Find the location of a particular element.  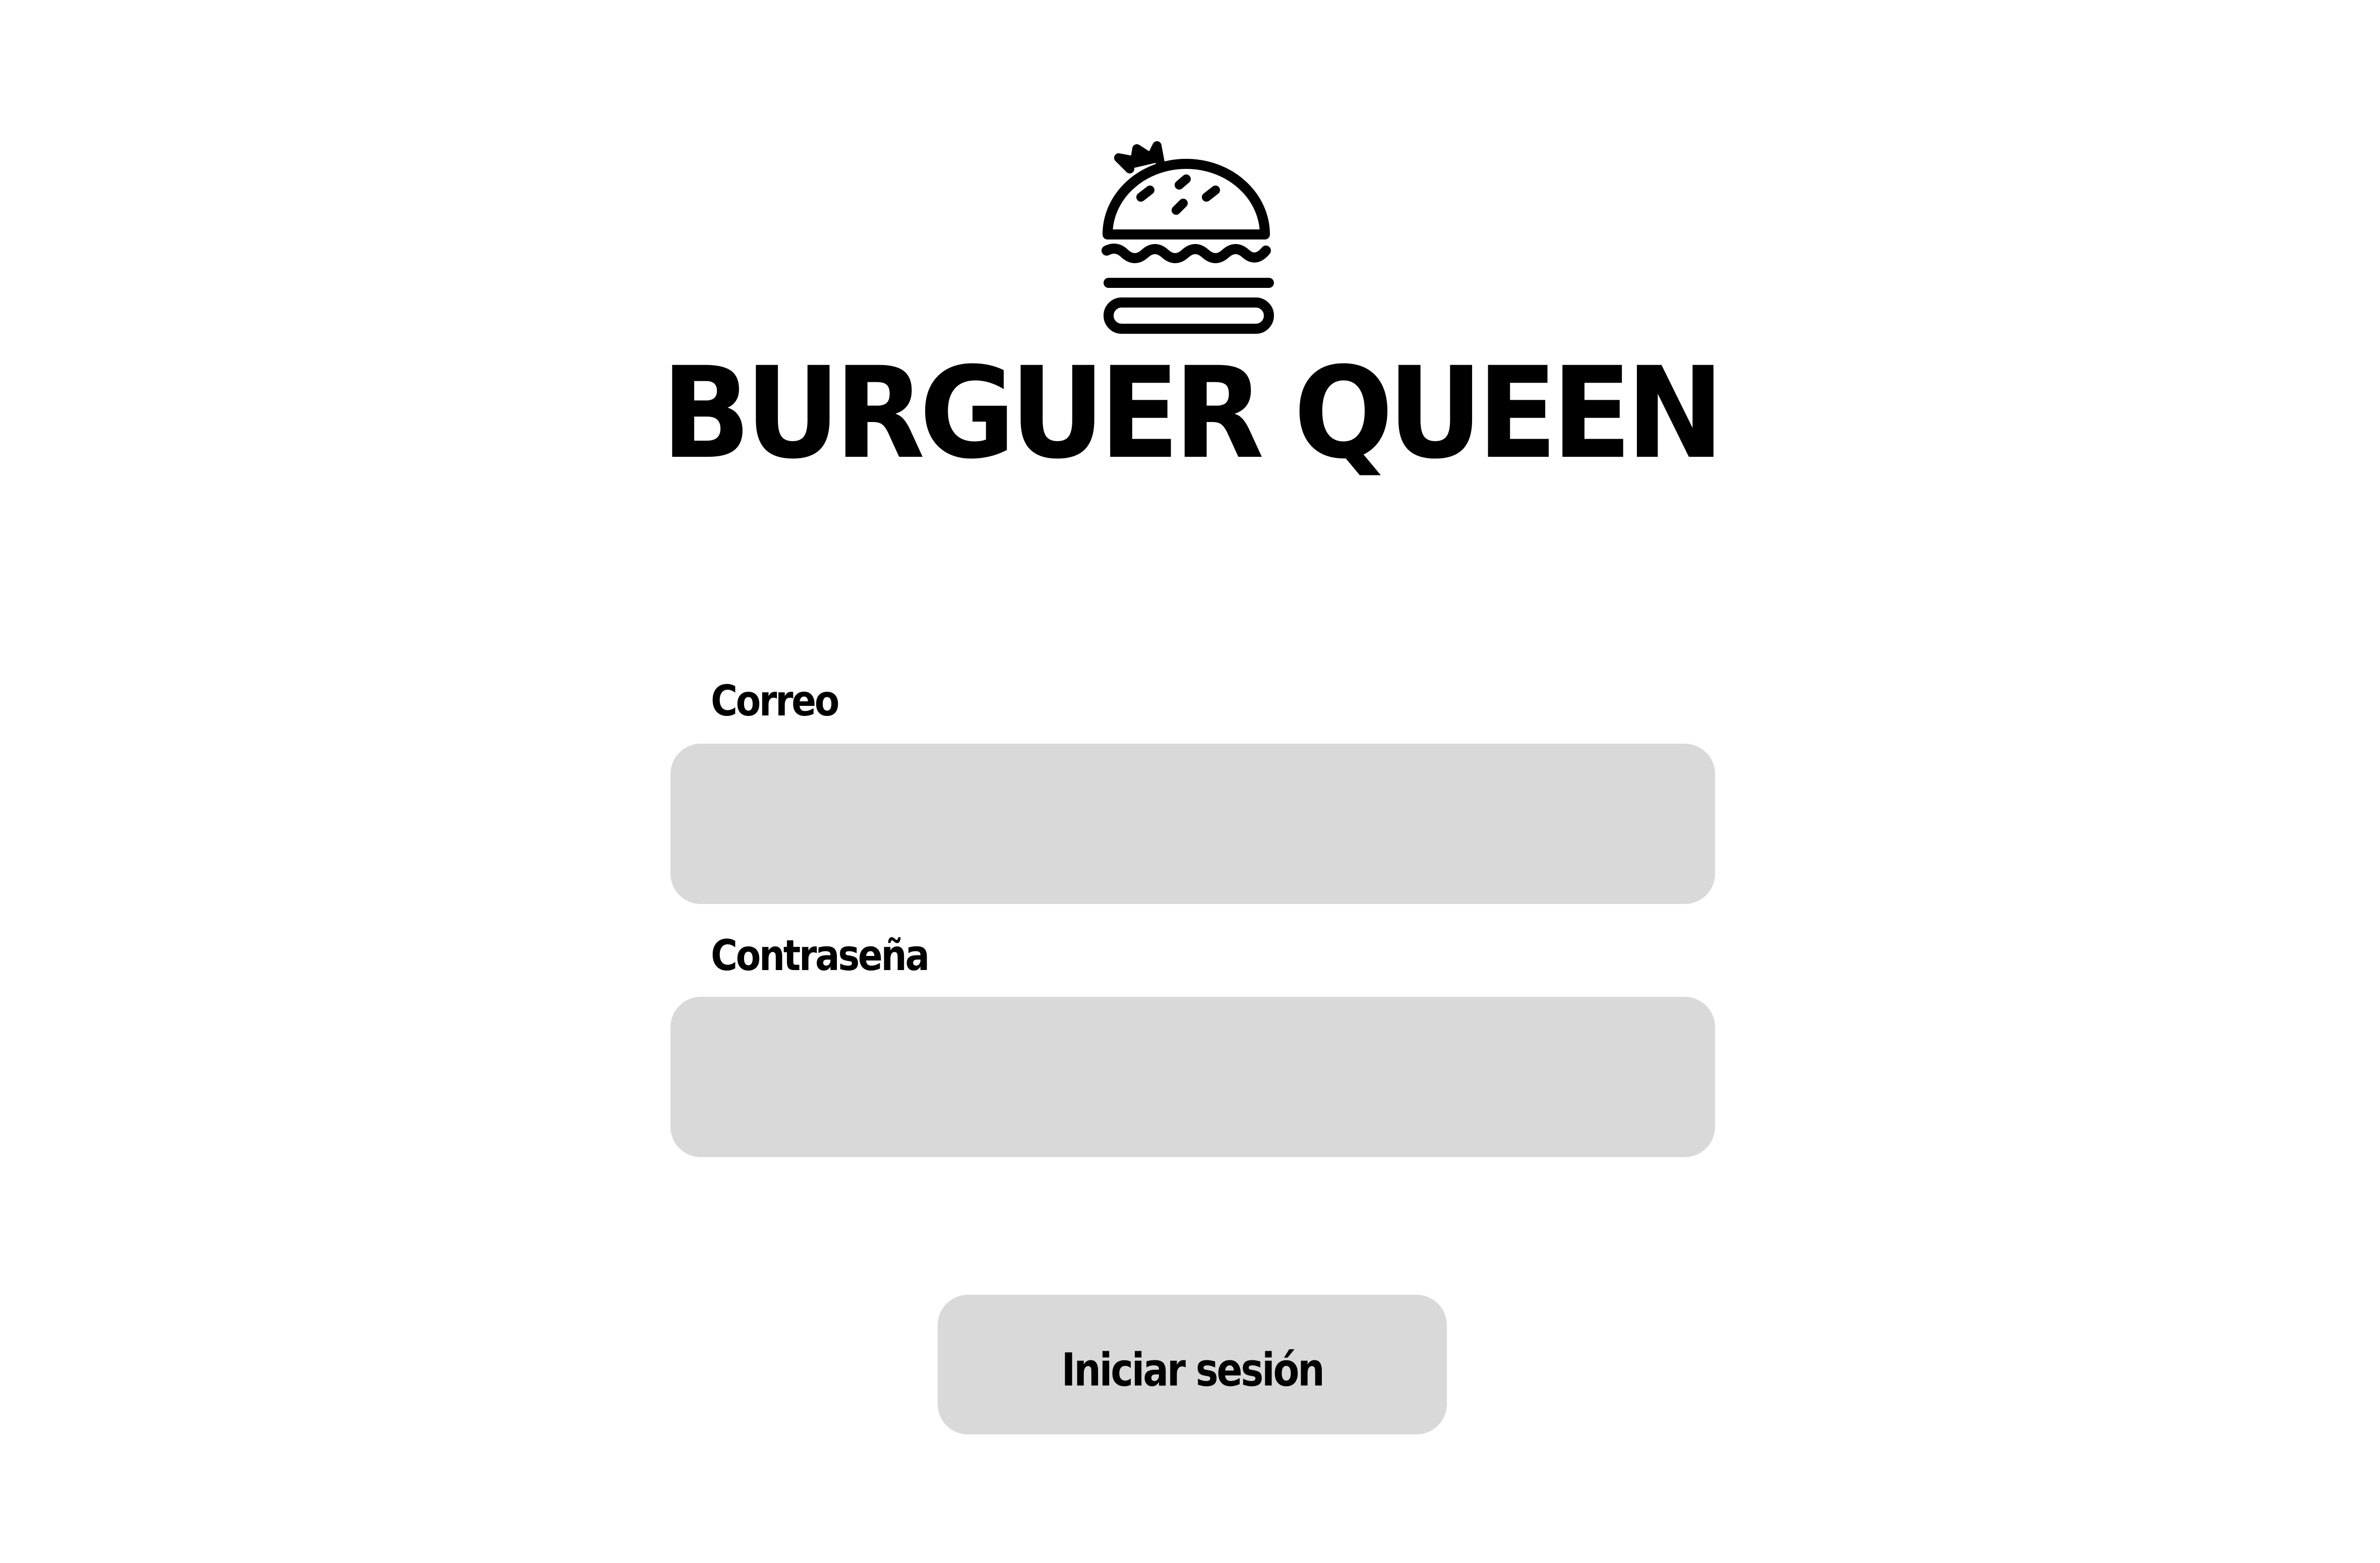

login-button: Iniciar sesión is located at coordinates (1192, 1364).